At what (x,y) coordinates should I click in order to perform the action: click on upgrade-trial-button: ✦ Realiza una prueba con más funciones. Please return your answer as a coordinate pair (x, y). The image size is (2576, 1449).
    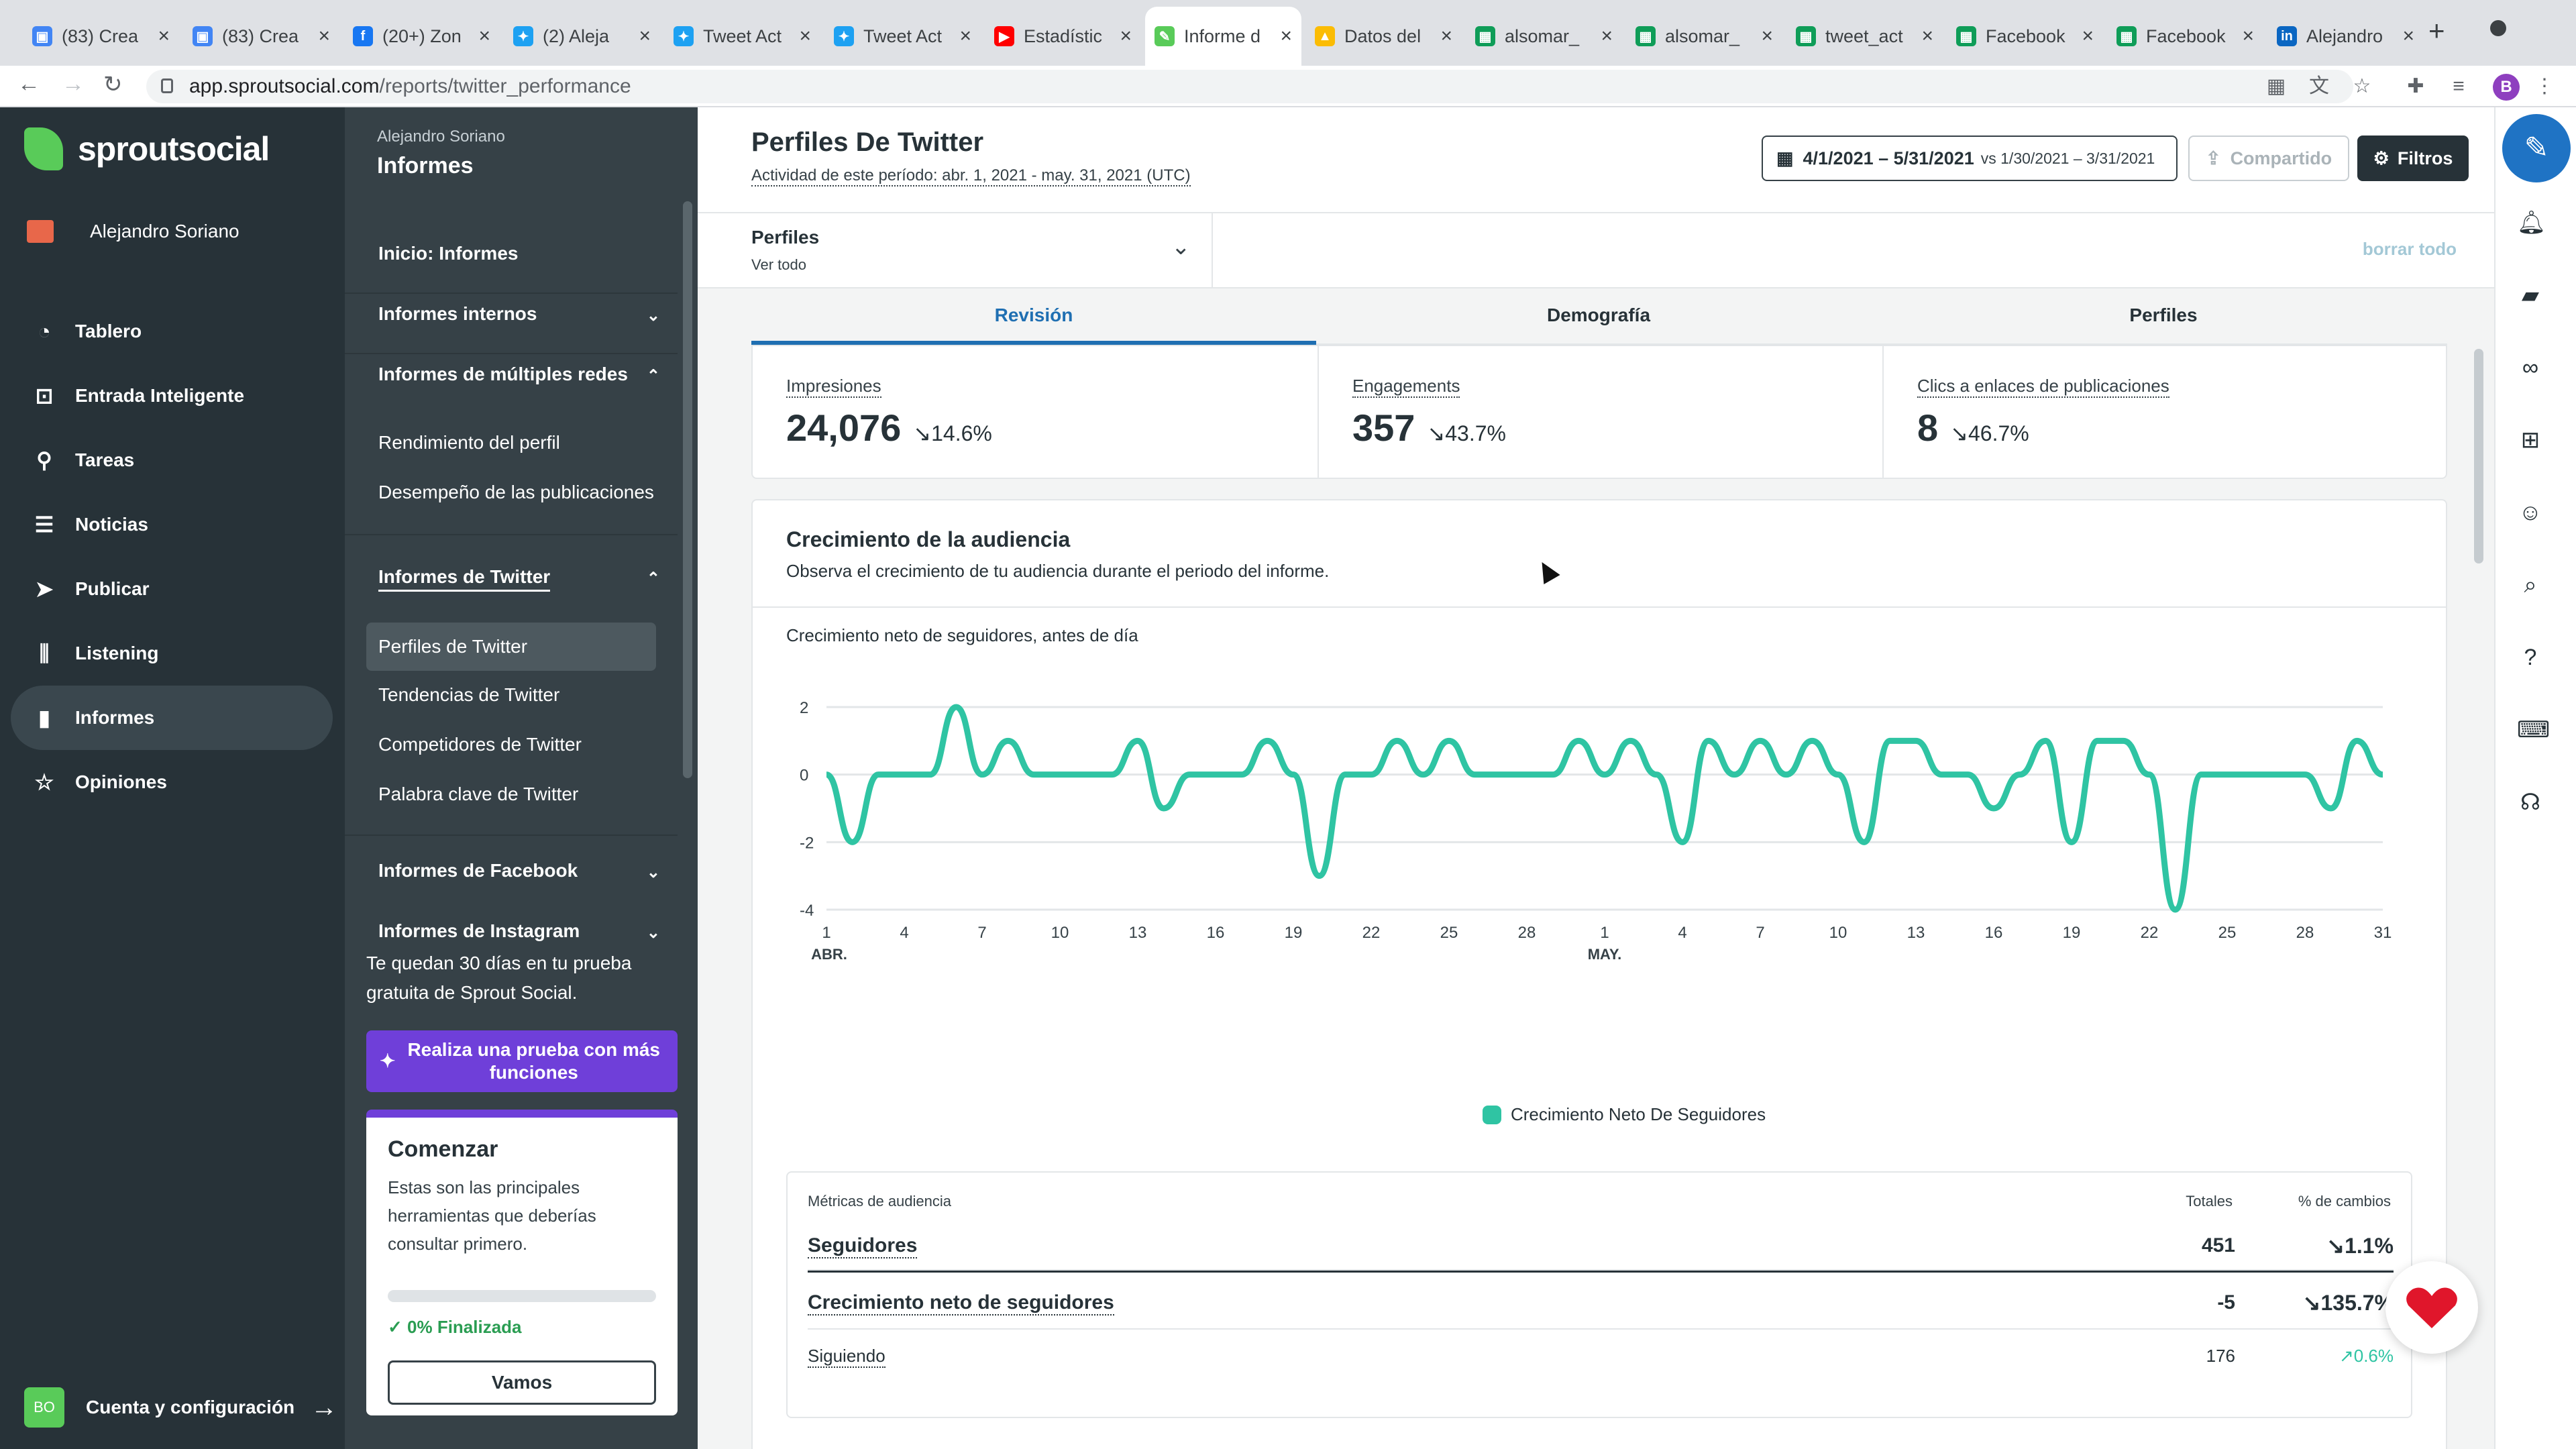
    Looking at the image, I should click on (522, 1061).